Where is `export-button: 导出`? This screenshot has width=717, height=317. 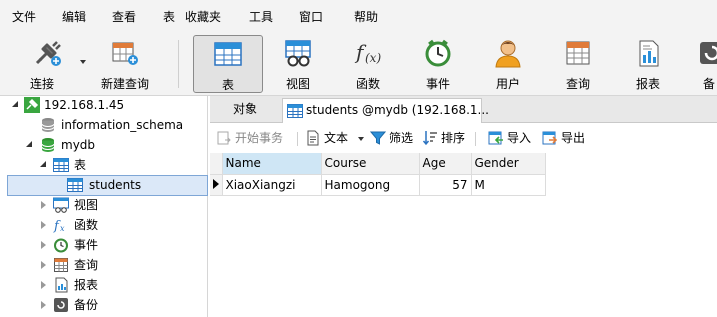
export-button: 导出 is located at coordinates (567, 139).